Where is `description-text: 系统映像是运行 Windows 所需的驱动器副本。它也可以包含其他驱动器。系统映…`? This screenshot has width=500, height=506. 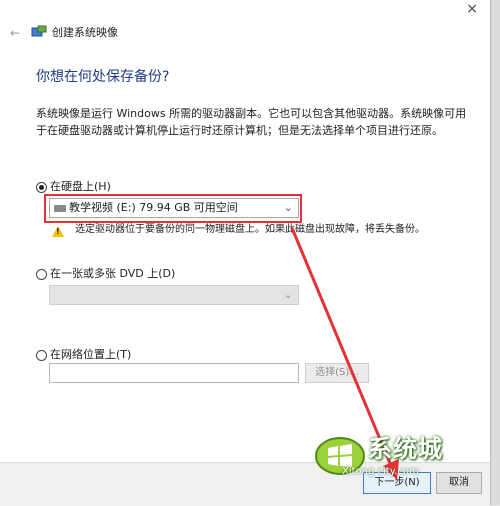 description-text: 系统映像是运行 Windows 所需的驱动器副本。它也可以包含其他驱动器。系统映… is located at coordinates (251, 122).